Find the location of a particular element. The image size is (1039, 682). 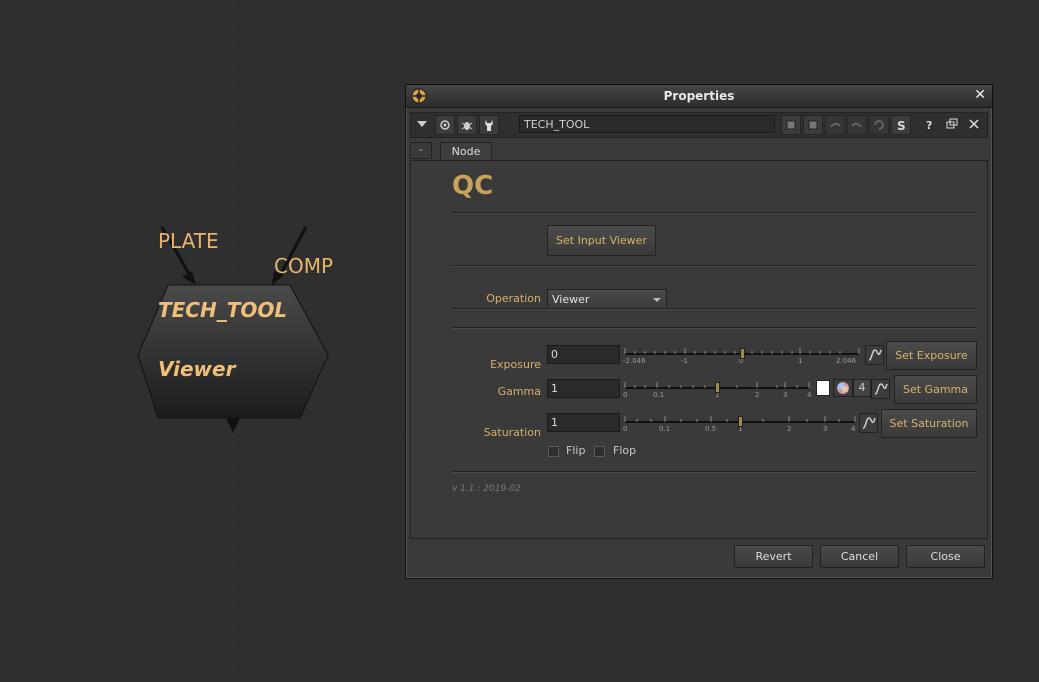

saturation-tick-label: 2 is located at coordinates (789, 429).